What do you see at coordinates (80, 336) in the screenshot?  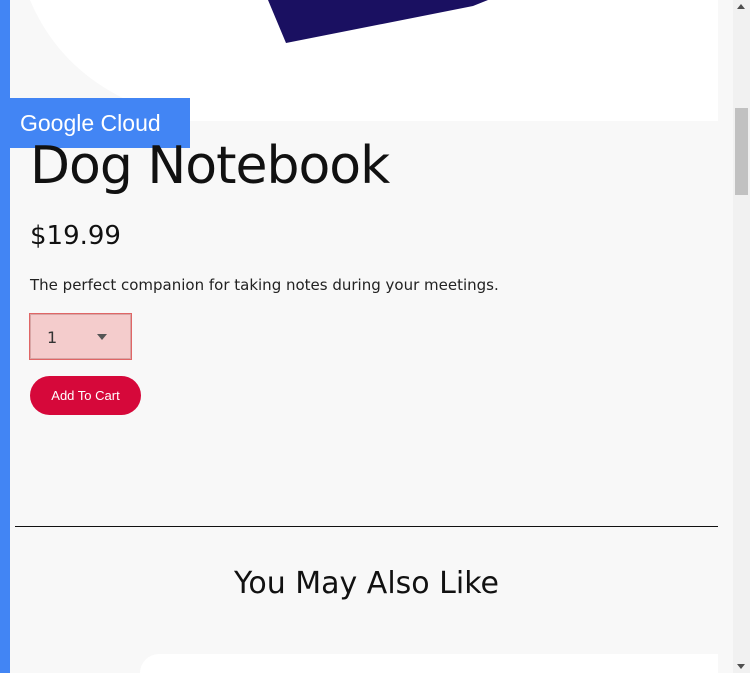 I see `quantity-select: 1` at bounding box center [80, 336].